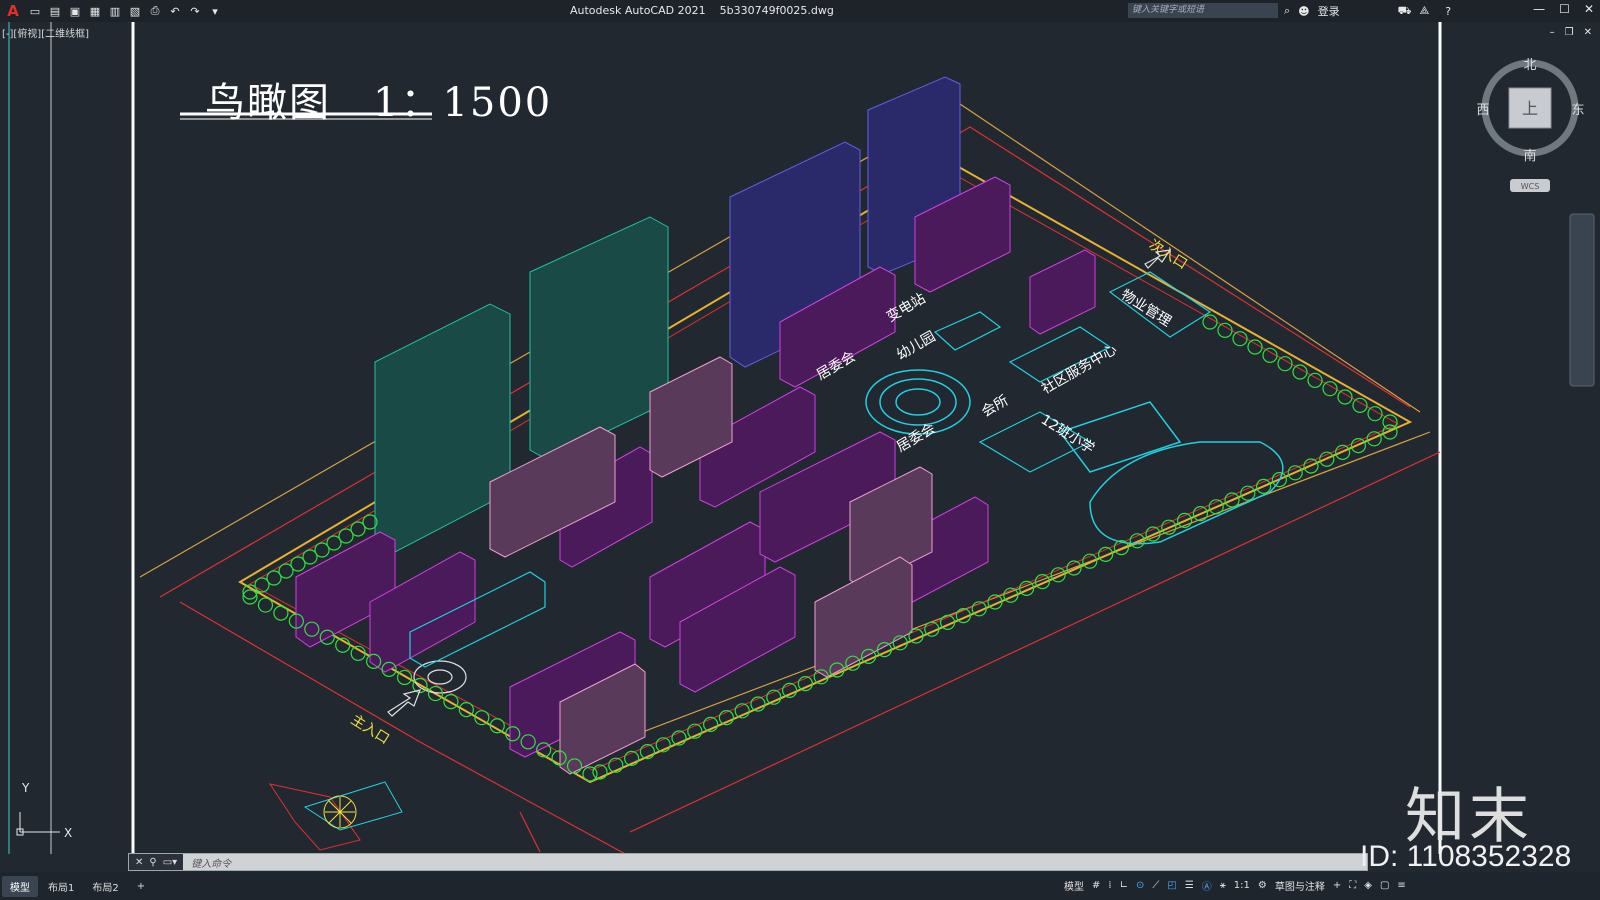 The width and height of the screenshot is (1600, 900). I want to click on minimize-icon: —, so click(1539, 9).